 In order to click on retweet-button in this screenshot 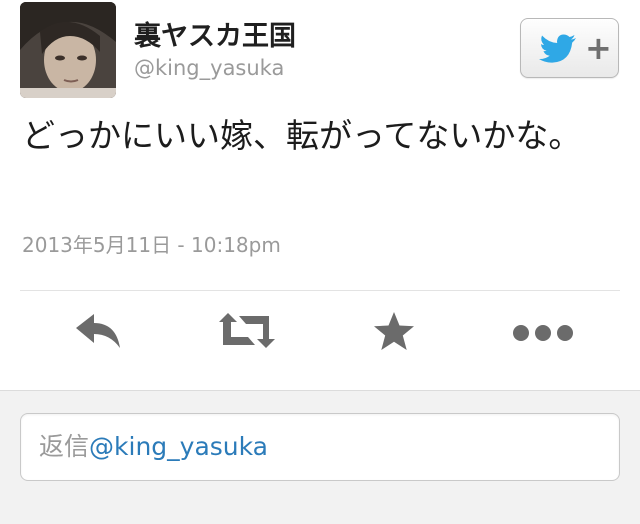, I will do `click(247, 334)`.